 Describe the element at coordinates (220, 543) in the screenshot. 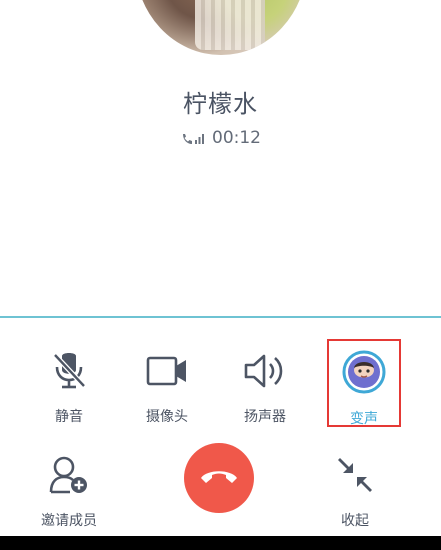

I see `system-nav-bar` at that location.